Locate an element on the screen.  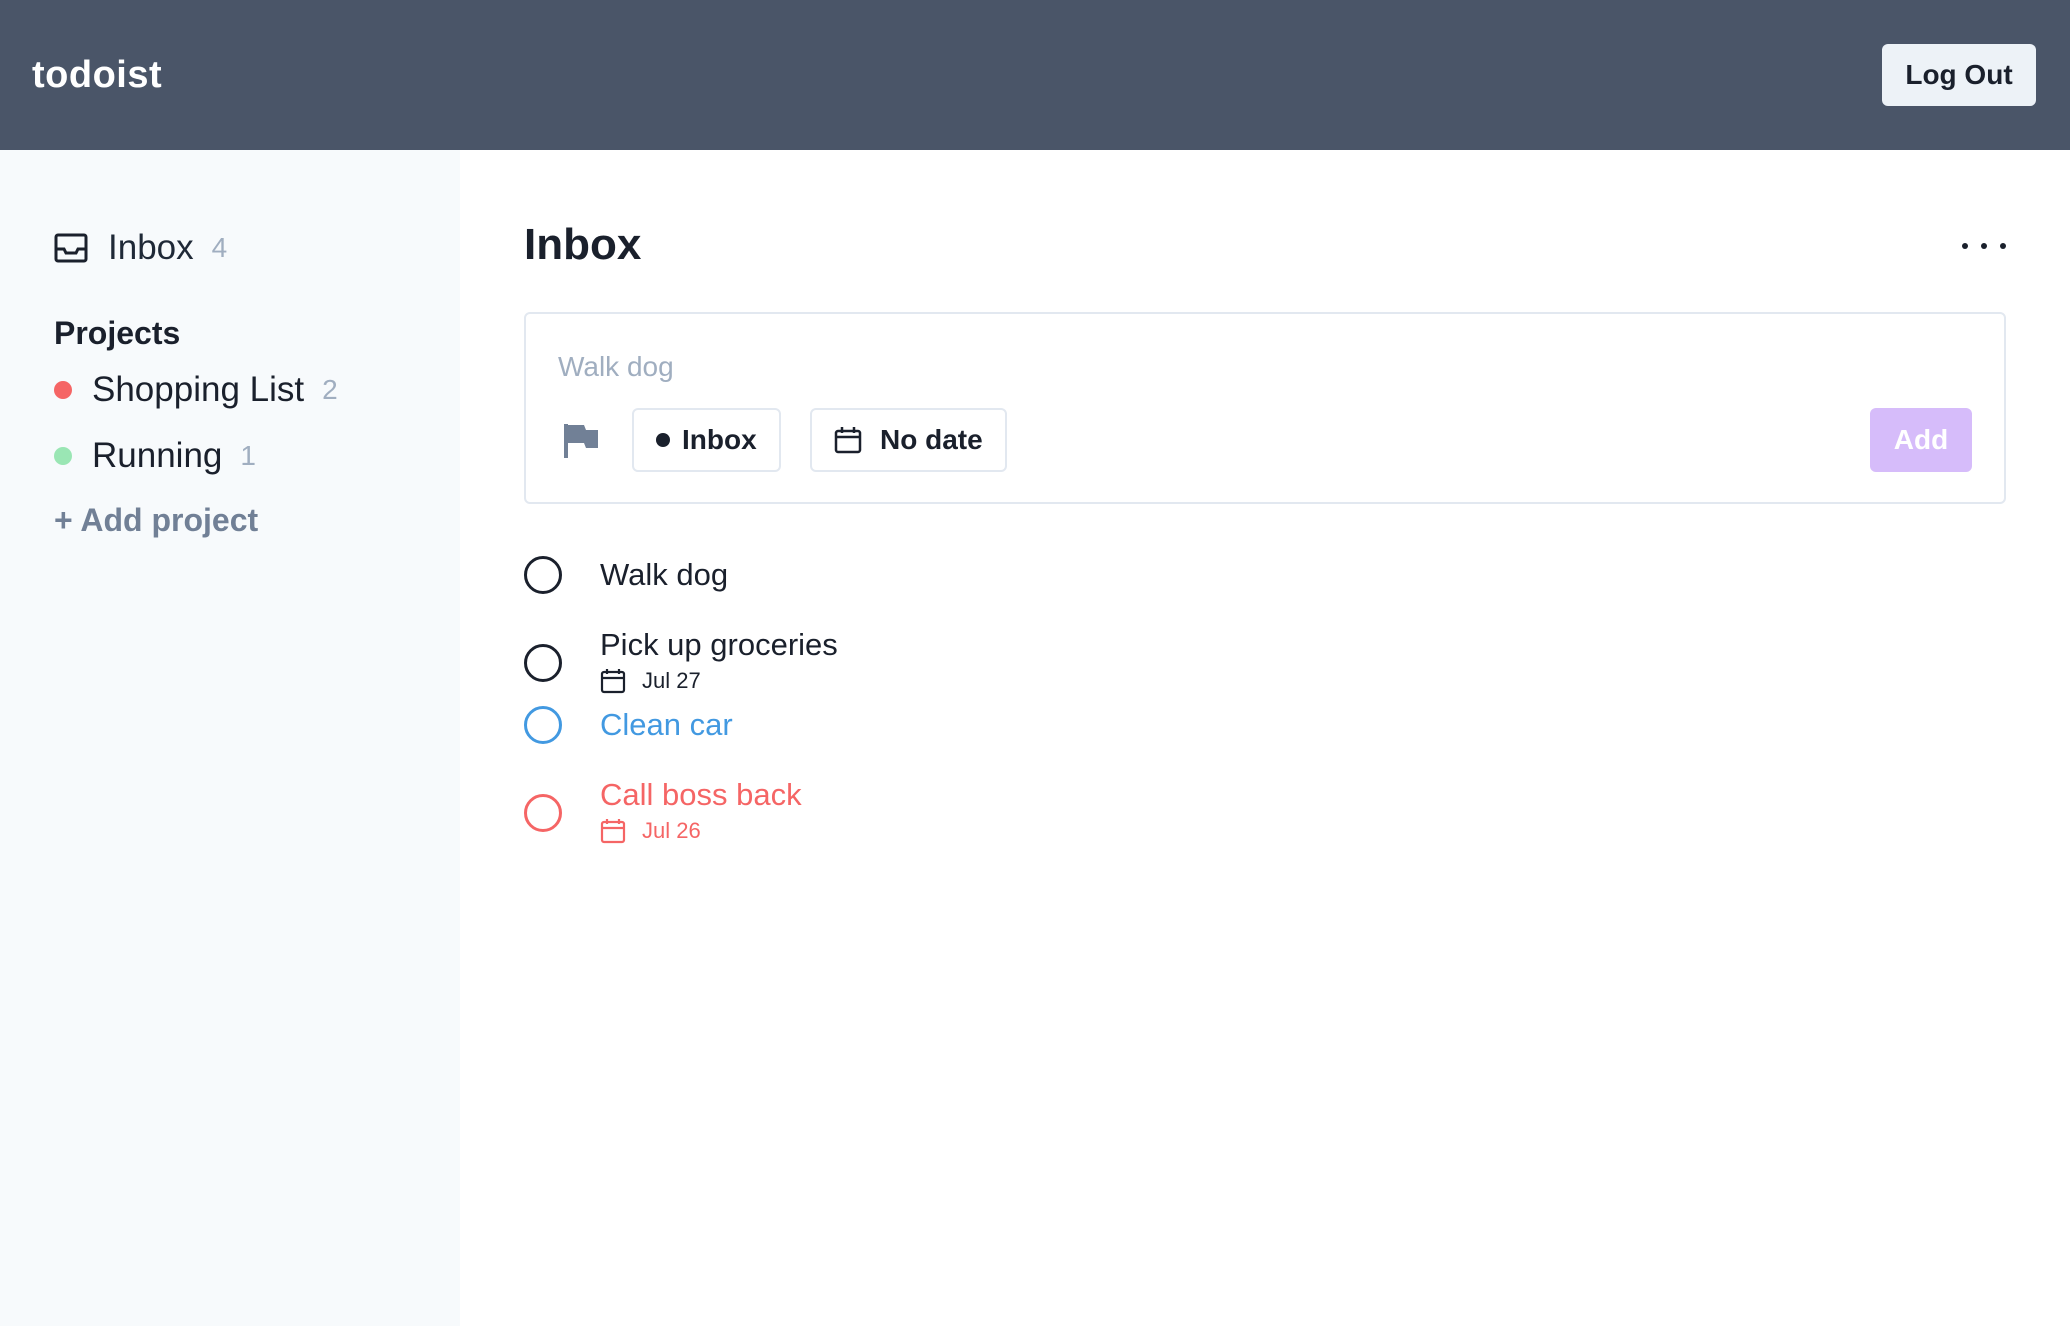
task-title: Call boss back is located at coordinates (701, 795).